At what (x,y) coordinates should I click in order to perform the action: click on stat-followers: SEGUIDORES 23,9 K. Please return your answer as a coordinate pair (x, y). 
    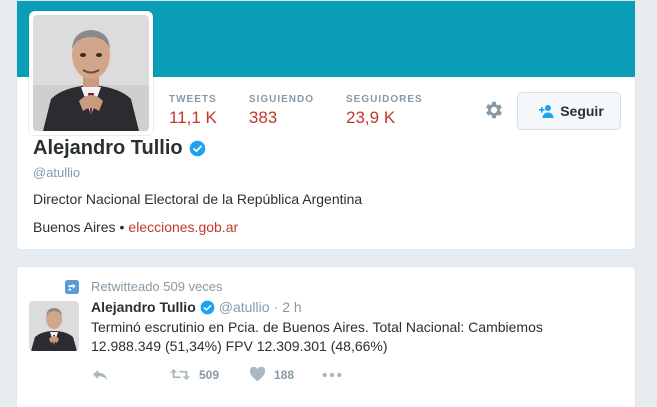
    Looking at the image, I should click on (384, 111).